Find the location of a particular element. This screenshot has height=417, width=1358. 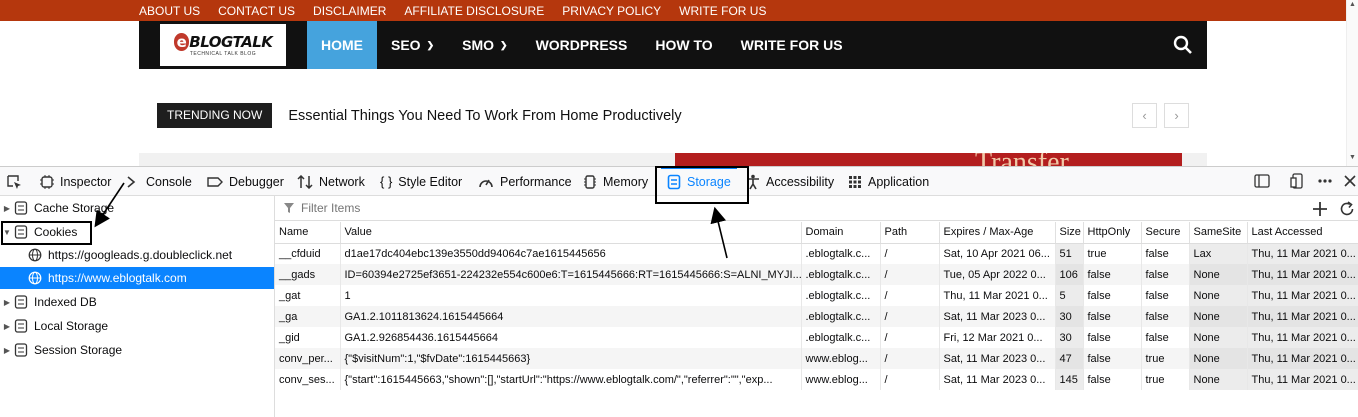

tab-network: Network is located at coordinates (331, 181).